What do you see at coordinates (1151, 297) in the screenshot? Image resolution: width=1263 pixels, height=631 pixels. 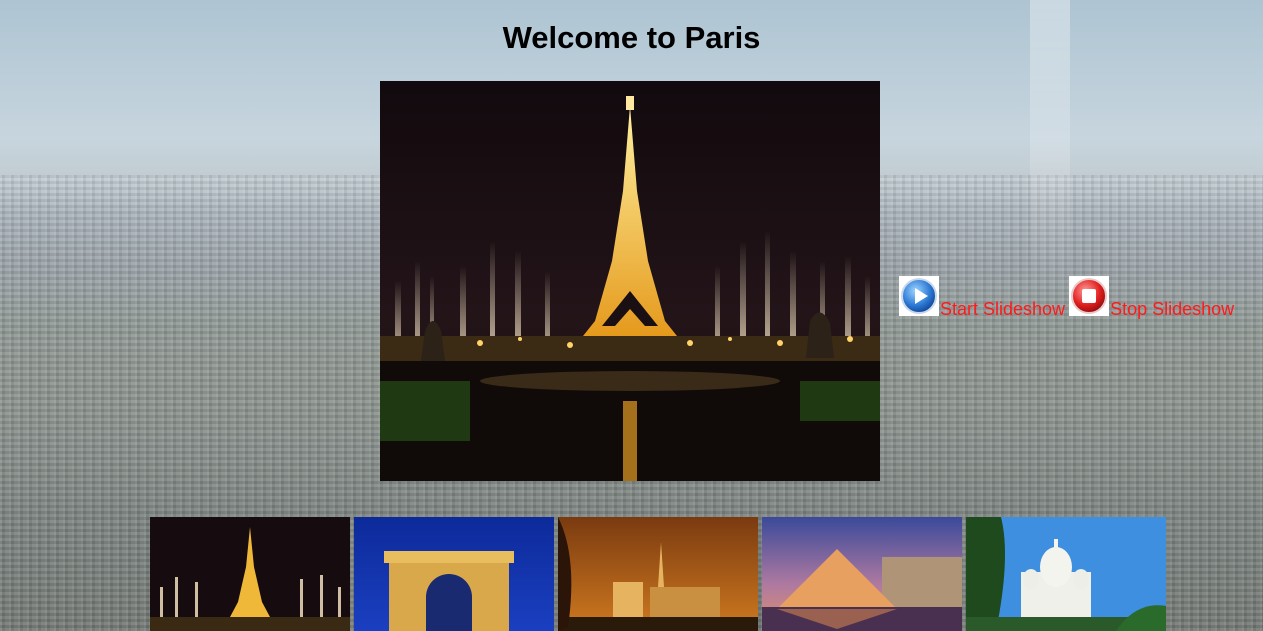 I see `stop-slideshow-button: Stop Slideshow` at bounding box center [1151, 297].